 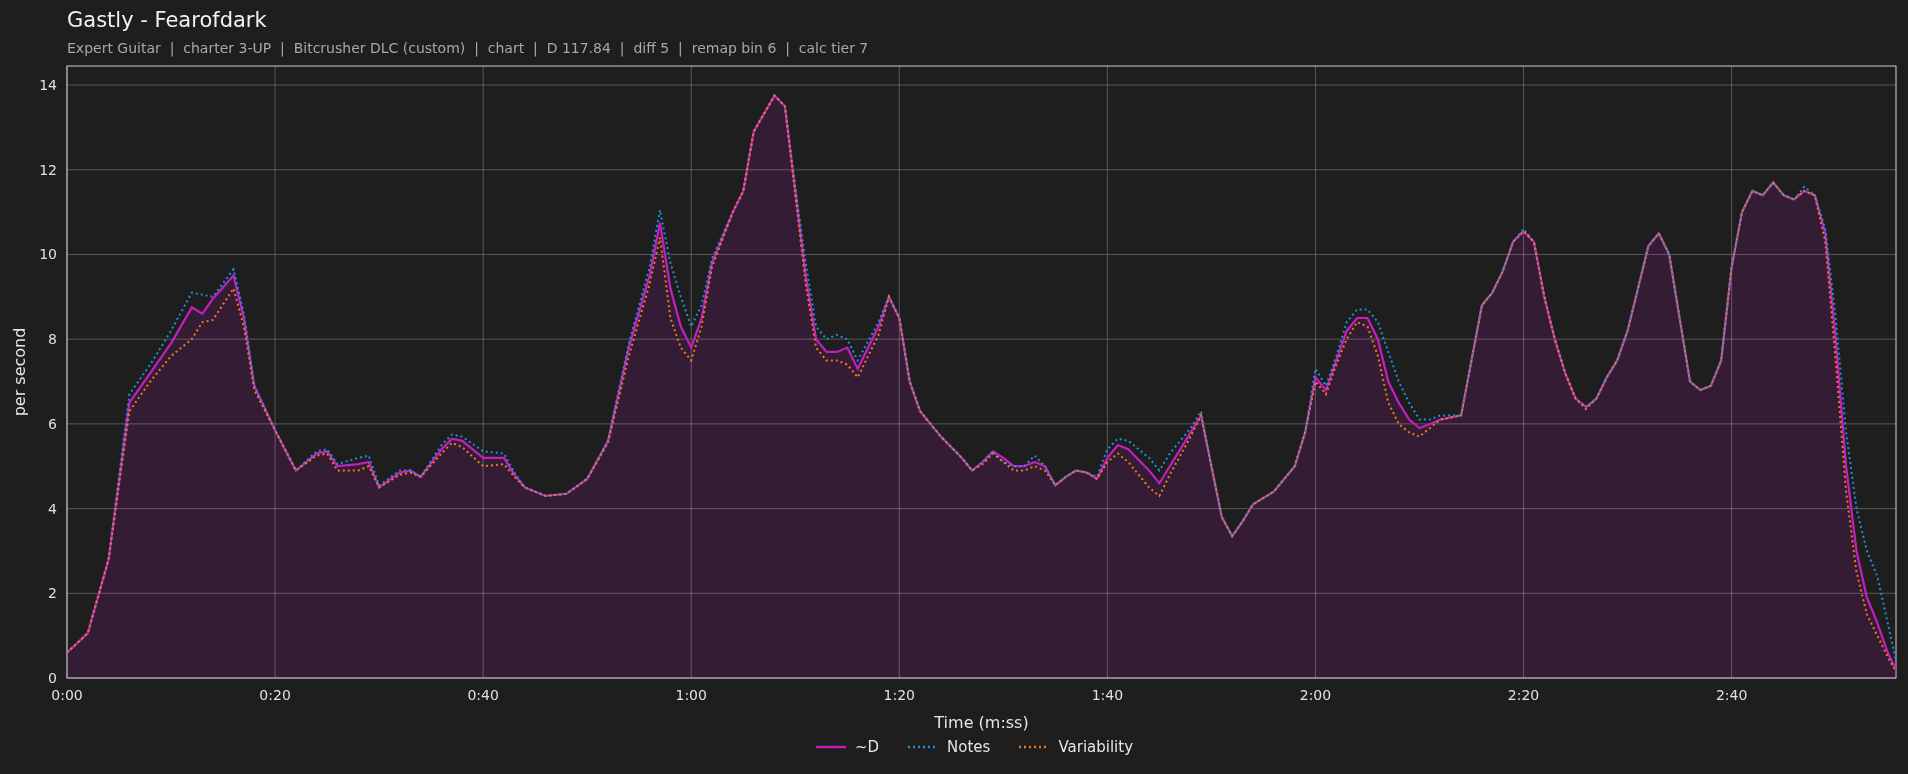 What do you see at coordinates (48, 169) in the screenshot?
I see `y-tick-label: 12` at bounding box center [48, 169].